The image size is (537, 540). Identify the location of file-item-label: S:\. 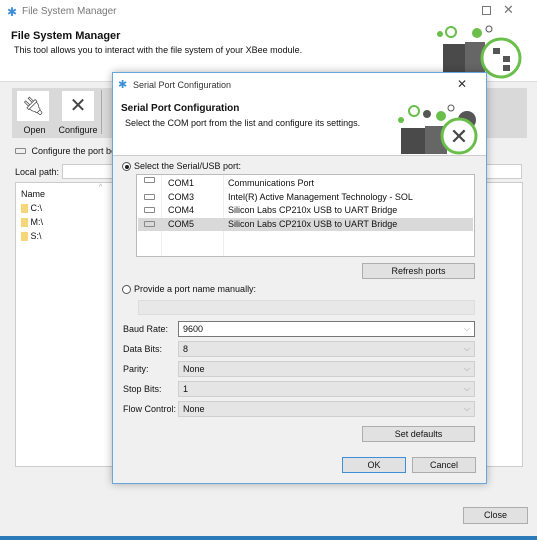
(36, 236).